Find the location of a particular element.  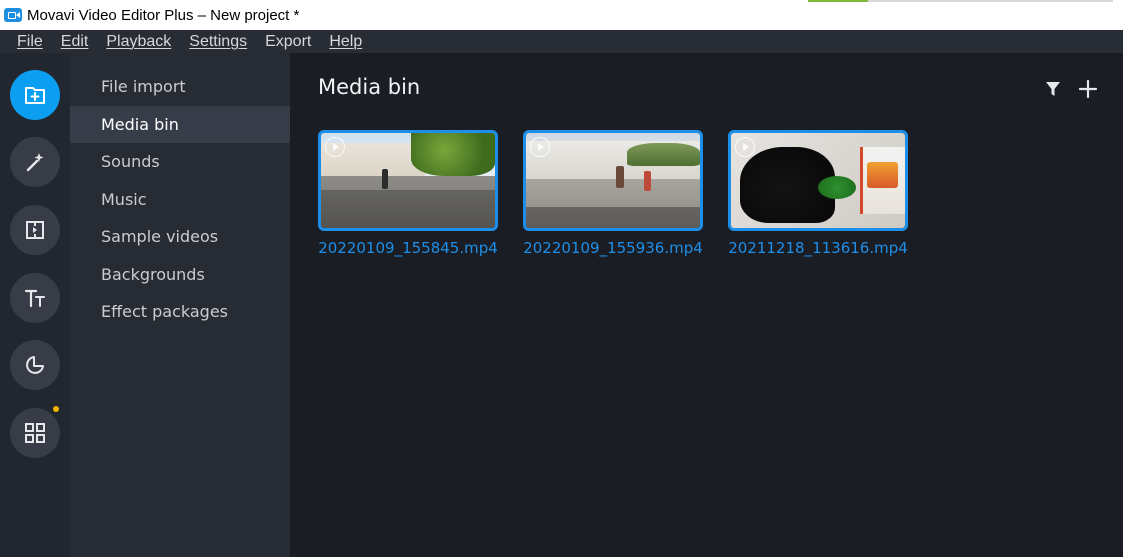

menu-settings: Settings is located at coordinates (218, 42).